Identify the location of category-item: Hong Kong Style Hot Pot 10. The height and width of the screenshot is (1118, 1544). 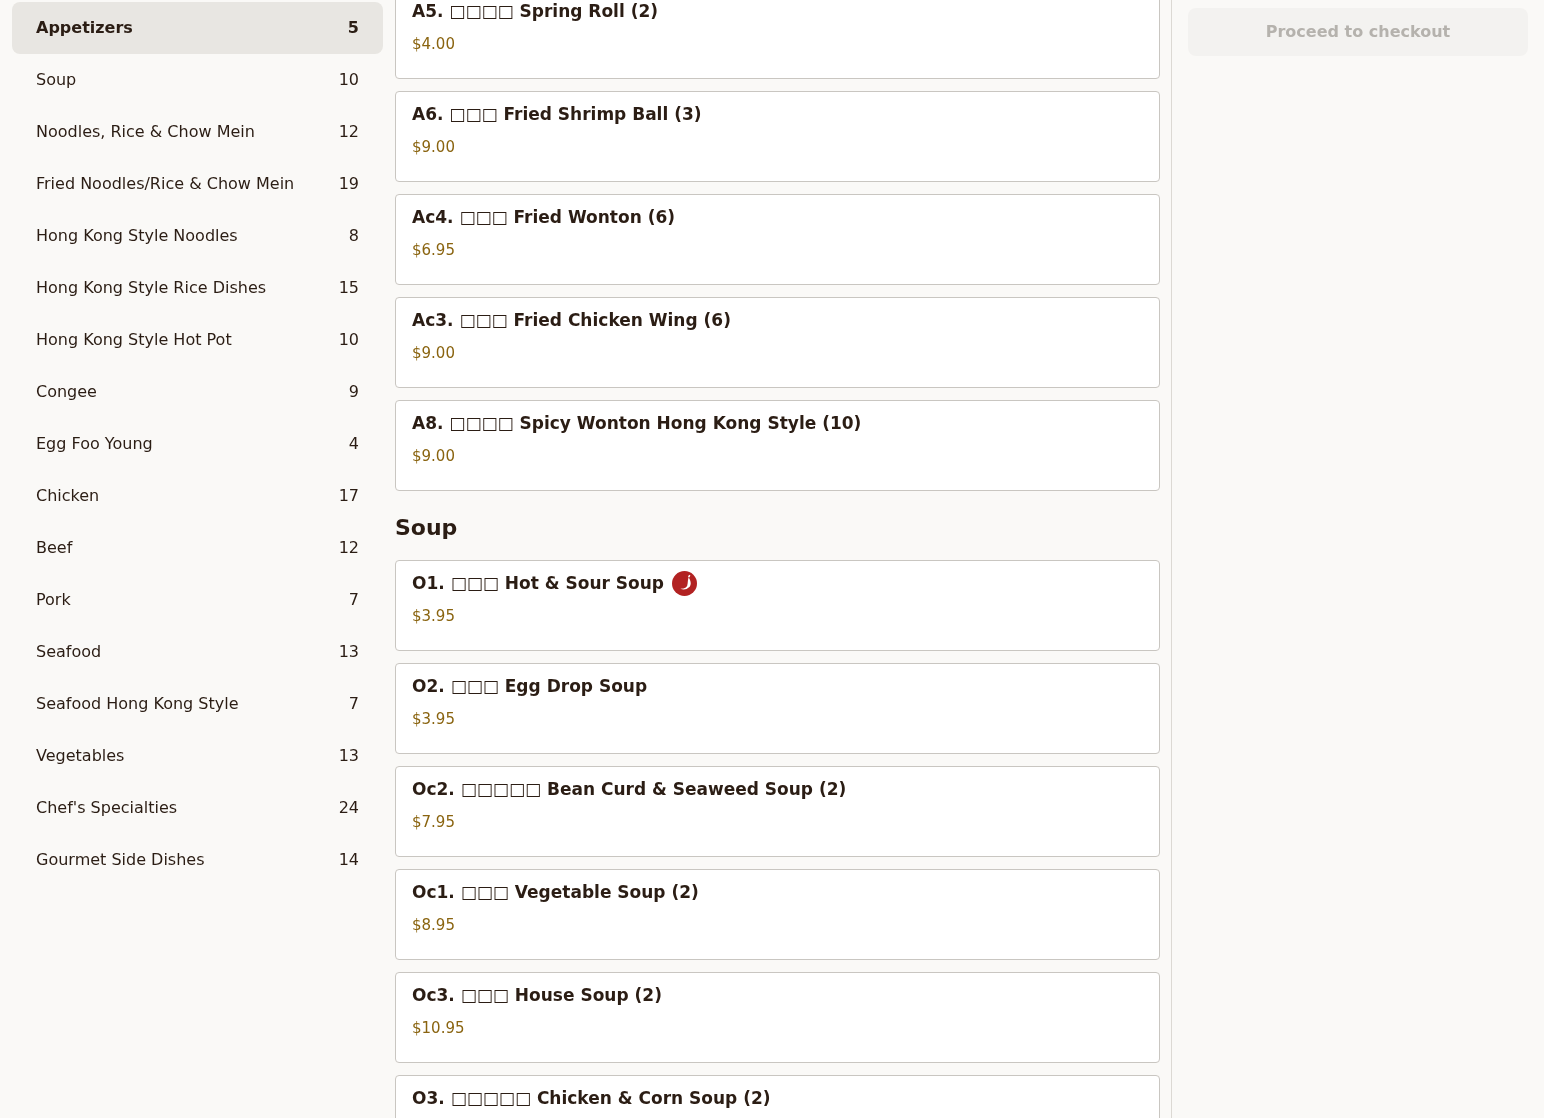
(197, 340).